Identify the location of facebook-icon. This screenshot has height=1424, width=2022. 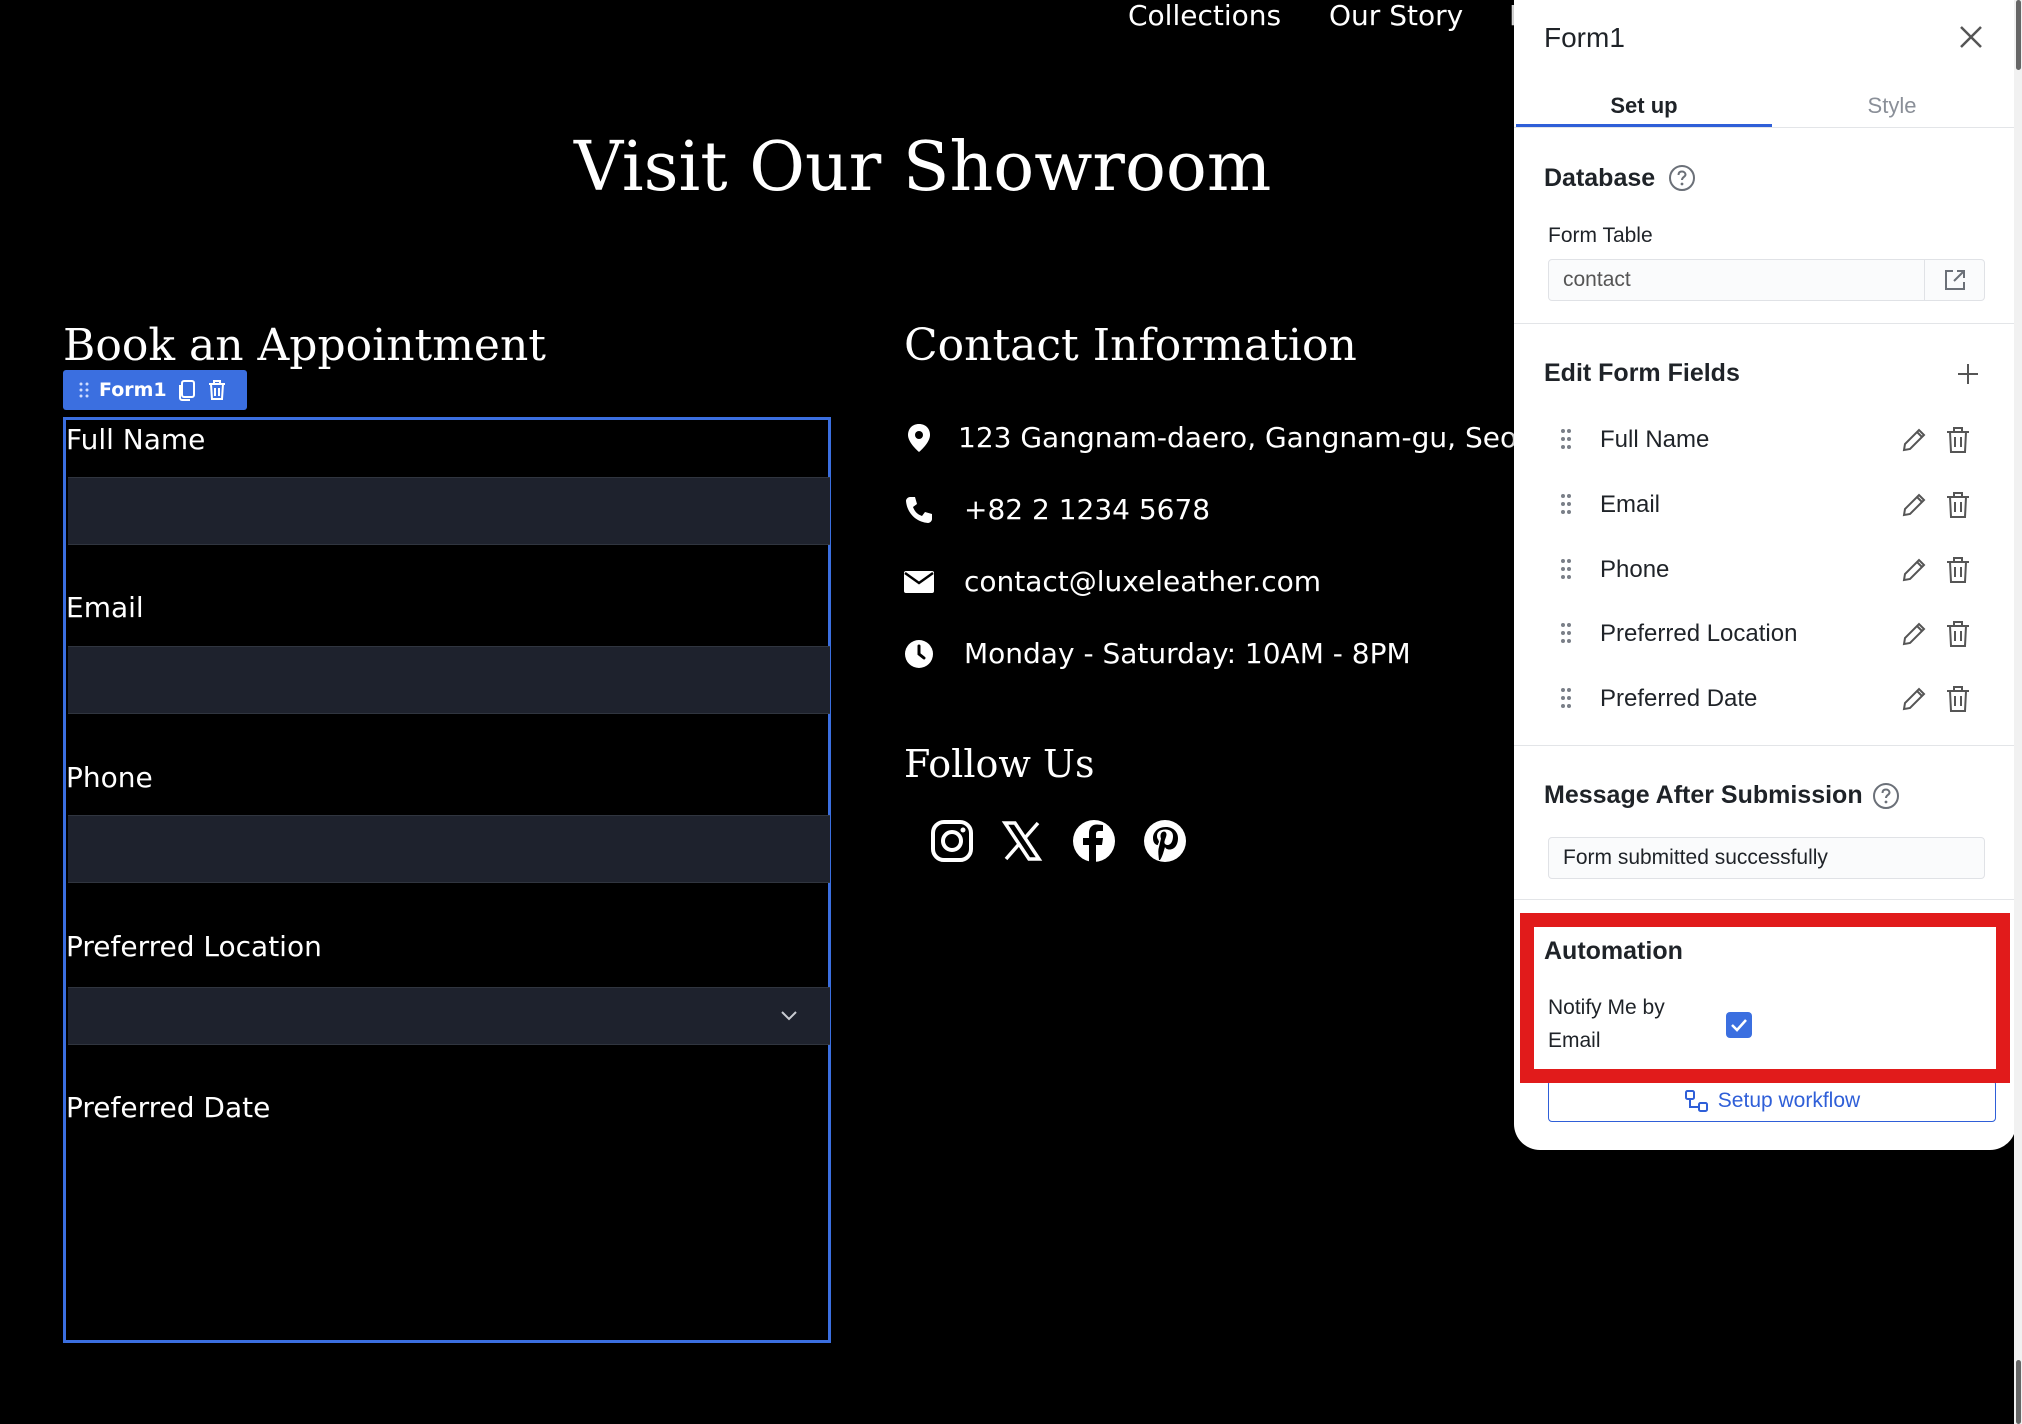
(1094, 841).